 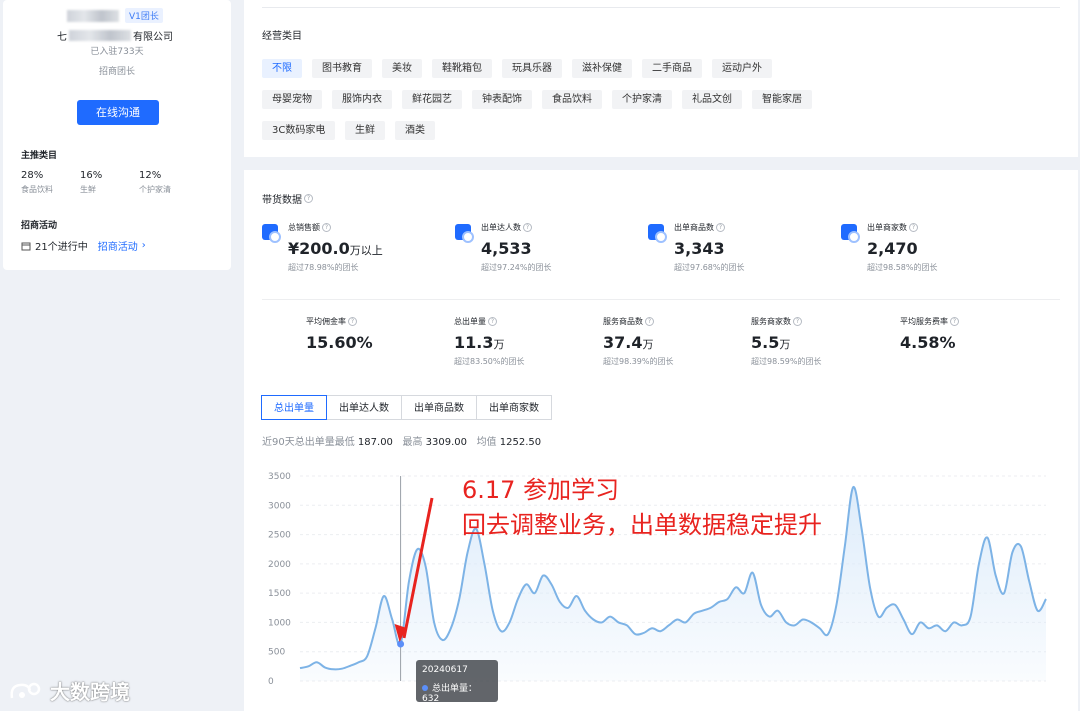 What do you see at coordinates (279, 594) in the screenshot?
I see `y-tick-label: 1500` at bounding box center [279, 594].